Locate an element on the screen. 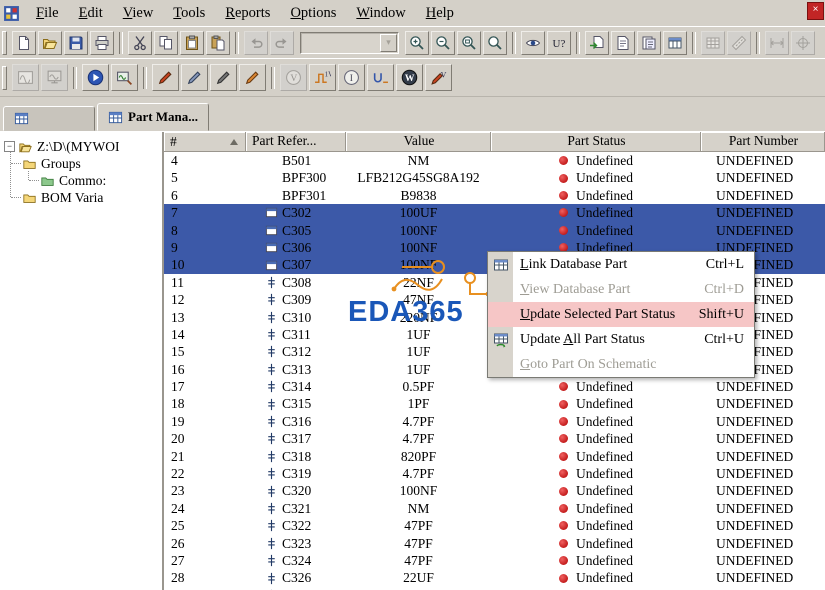  scope-probe-button is located at coordinates (124, 77).